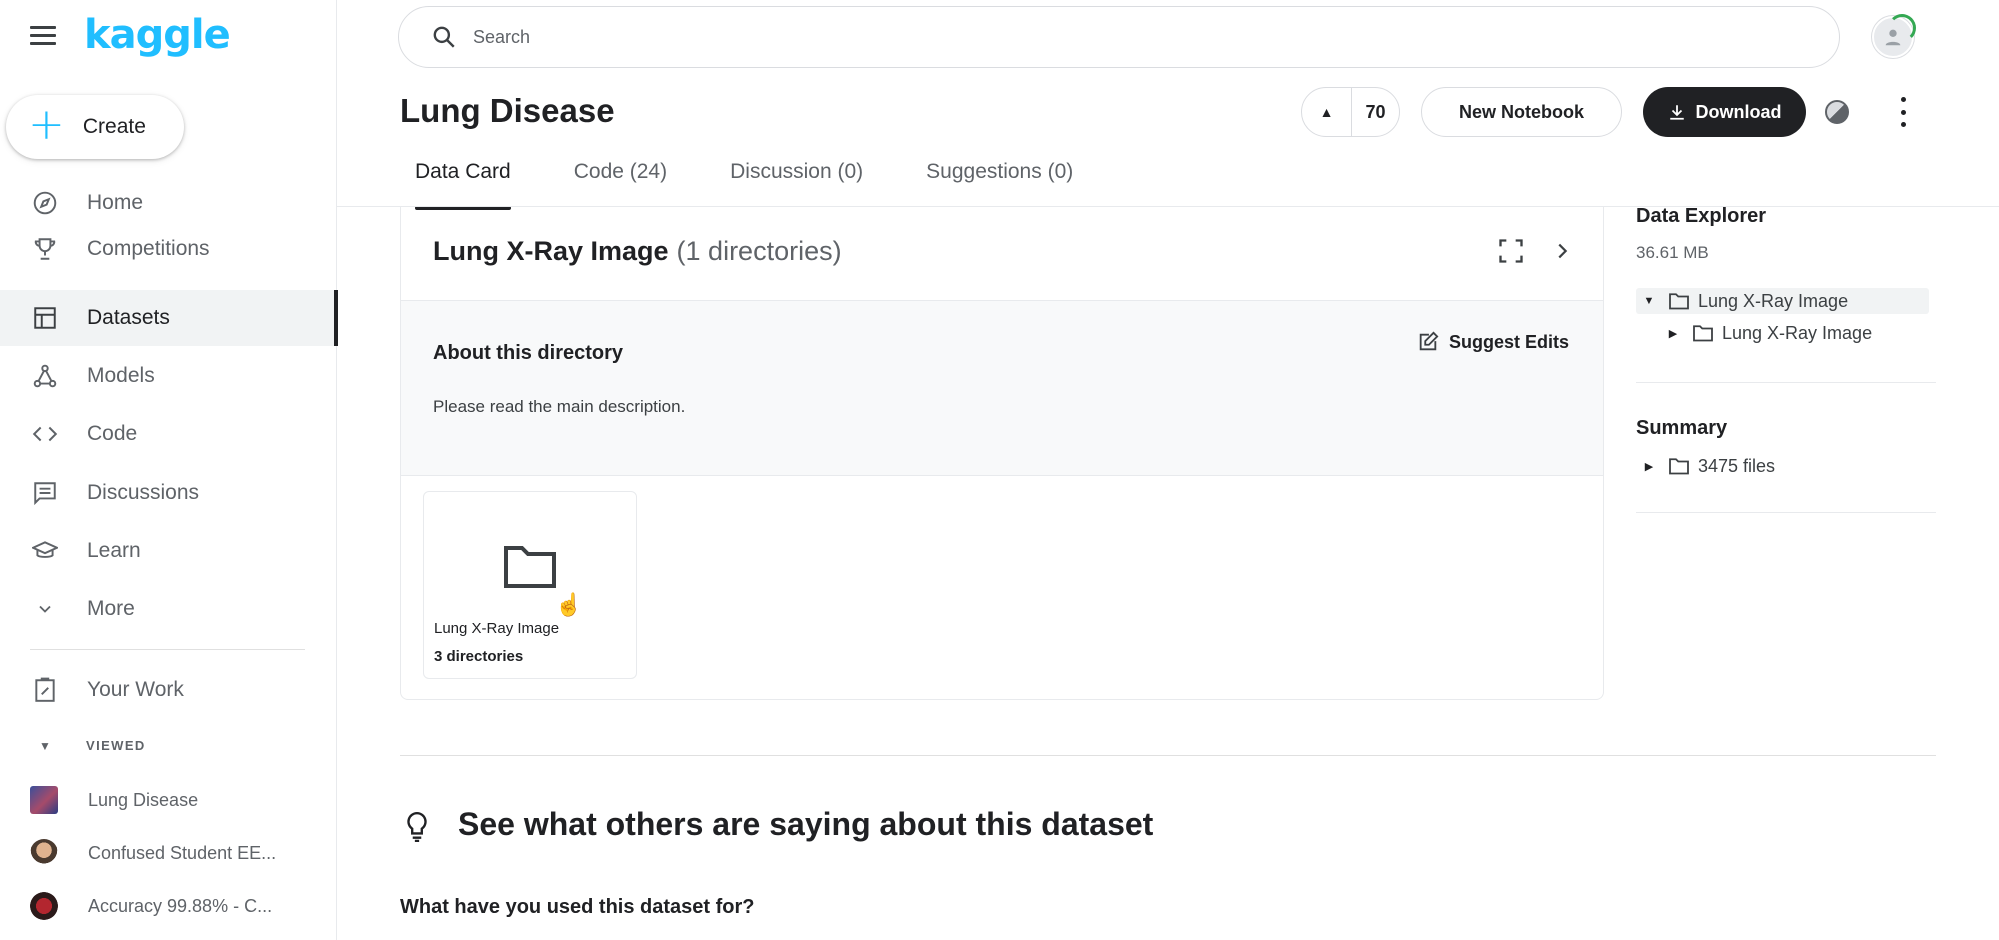 This screenshot has width=1999, height=940. What do you see at coordinates (111, 608) in the screenshot?
I see `sidebar-item-label: More` at bounding box center [111, 608].